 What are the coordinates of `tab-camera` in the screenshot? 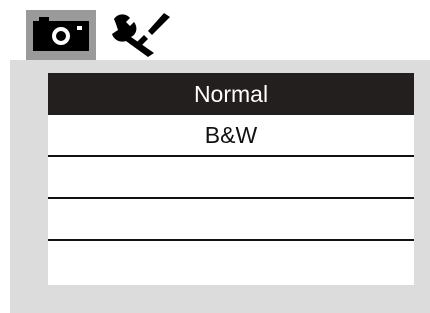 It's located at (61, 35).